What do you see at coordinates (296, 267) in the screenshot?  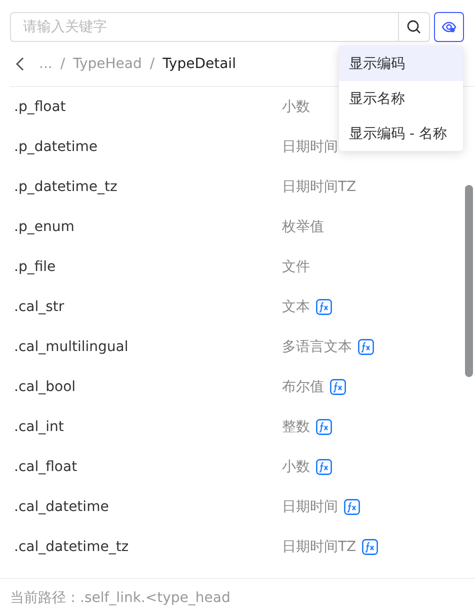 I see `field-name: 文件` at bounding box center [296, 267].